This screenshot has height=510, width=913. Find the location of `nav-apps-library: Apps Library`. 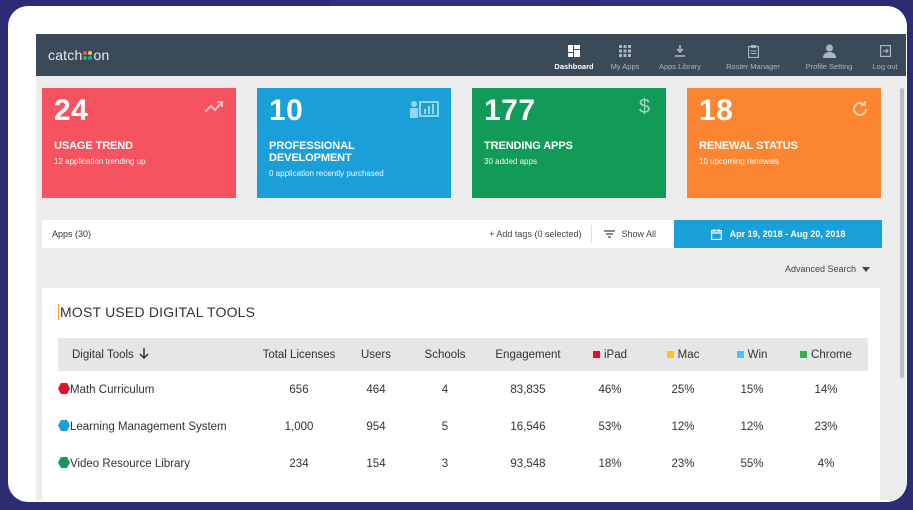

nav-apps-library: Apps Library is located at coordinates (680, 55).